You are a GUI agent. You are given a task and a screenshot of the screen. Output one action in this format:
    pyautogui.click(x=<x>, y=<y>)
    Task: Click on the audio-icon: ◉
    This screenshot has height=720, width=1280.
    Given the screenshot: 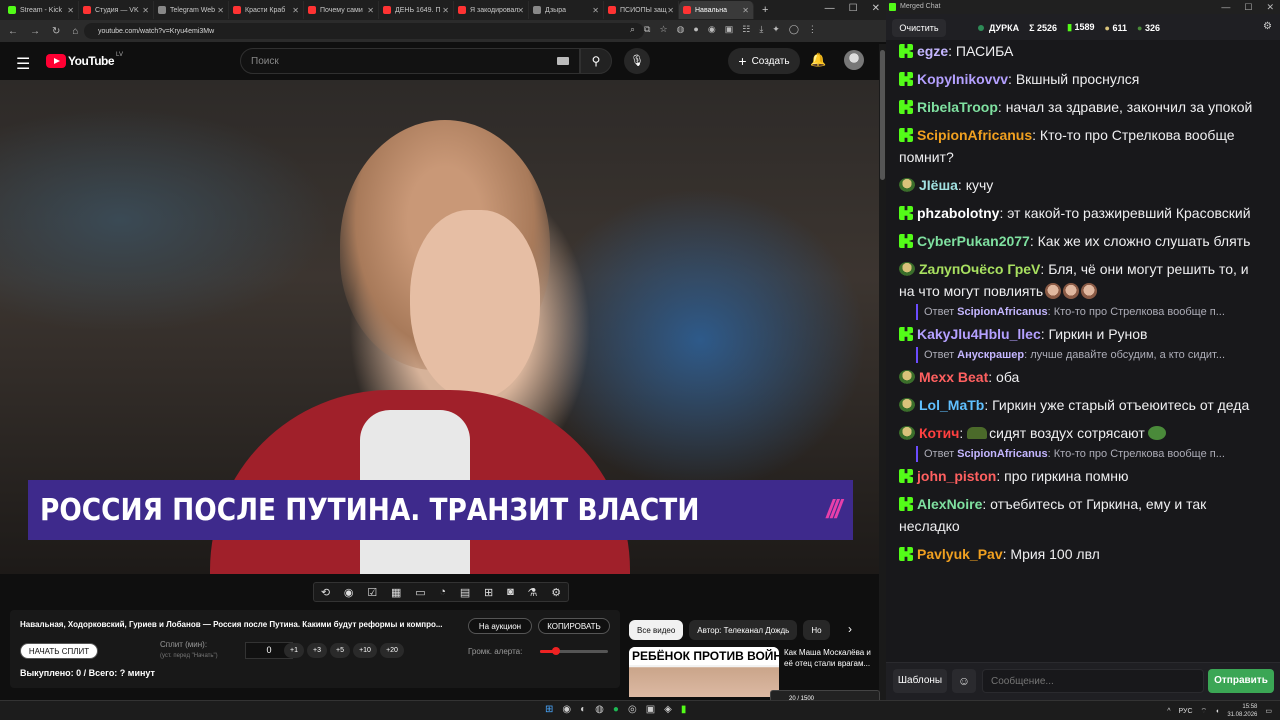 What is the action you would take?
    pyautogui.click(x=349, y=592)
    